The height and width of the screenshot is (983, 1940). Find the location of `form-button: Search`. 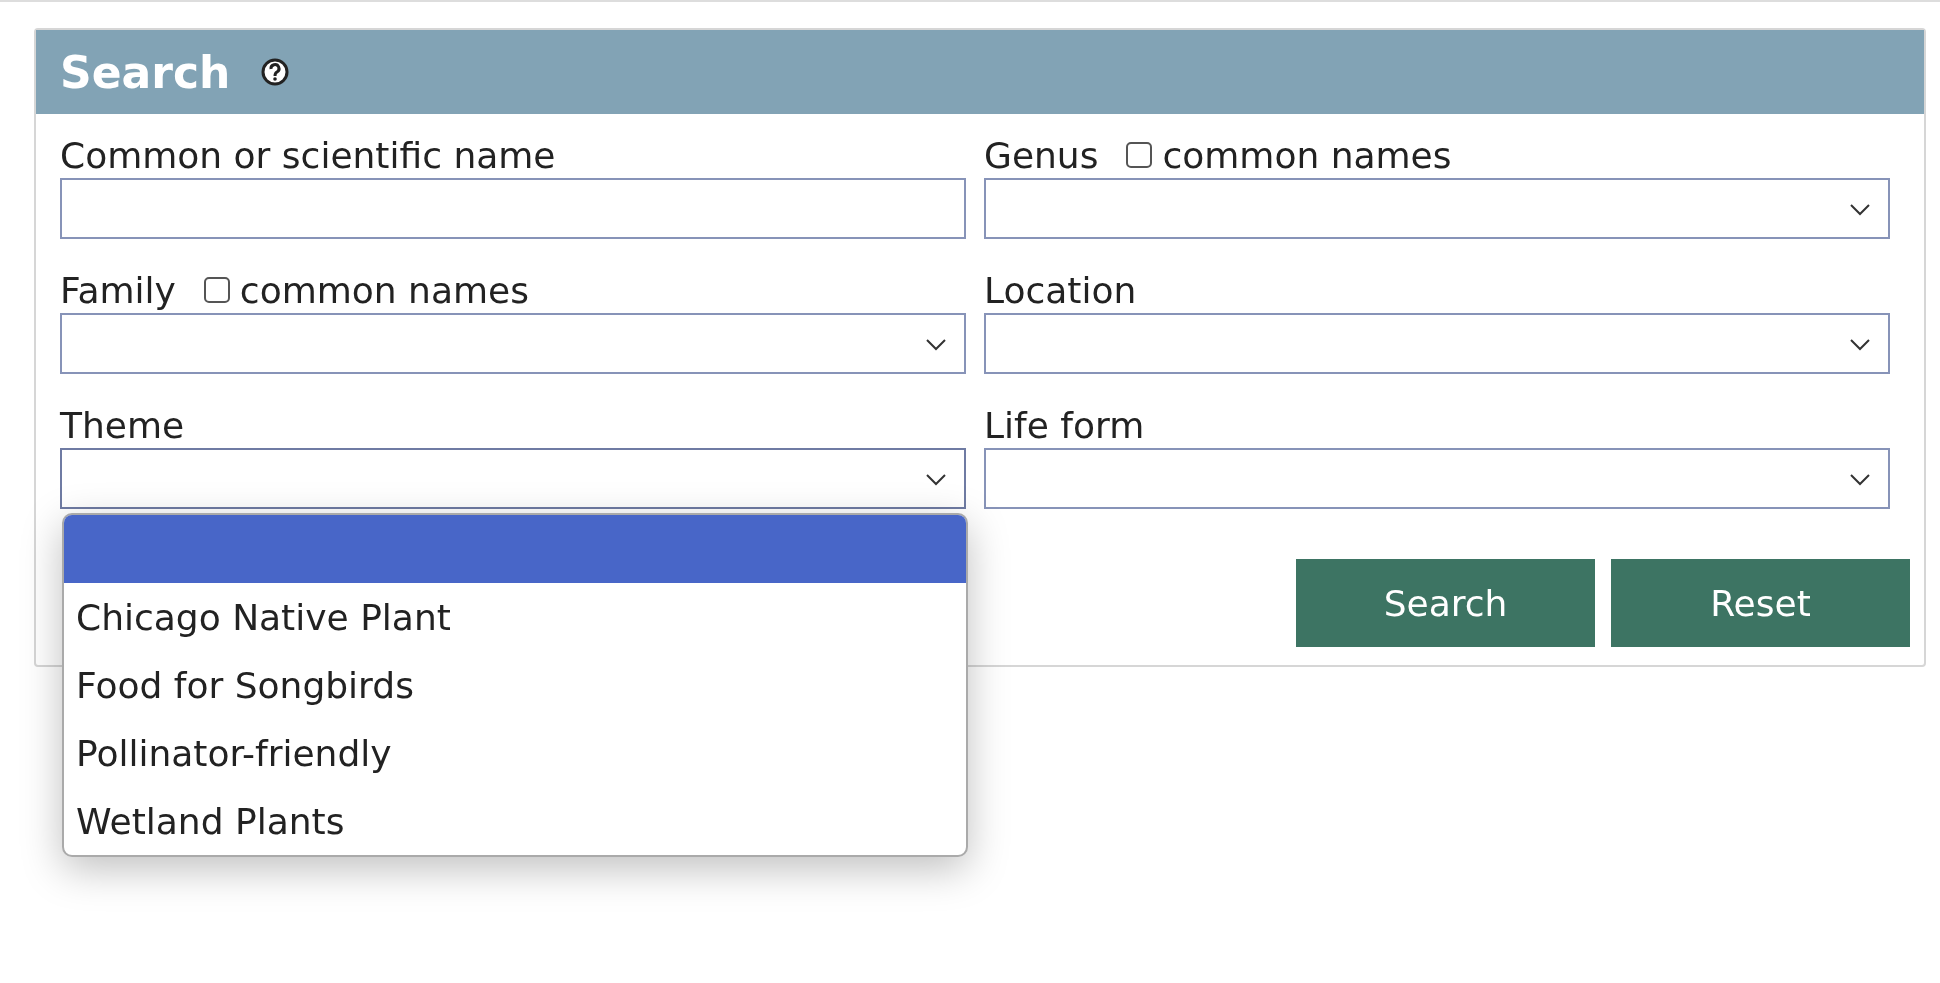

form-button: Search is located at coordinates (1445, 603).